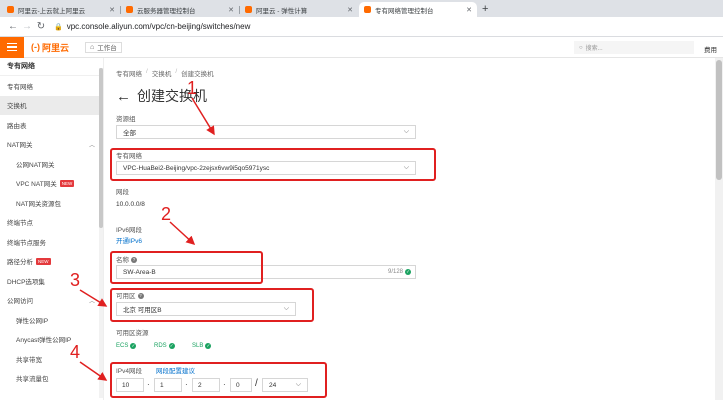 The image size is (723, 400). I want to click on annotation-box-vpc, so click(273, 164).